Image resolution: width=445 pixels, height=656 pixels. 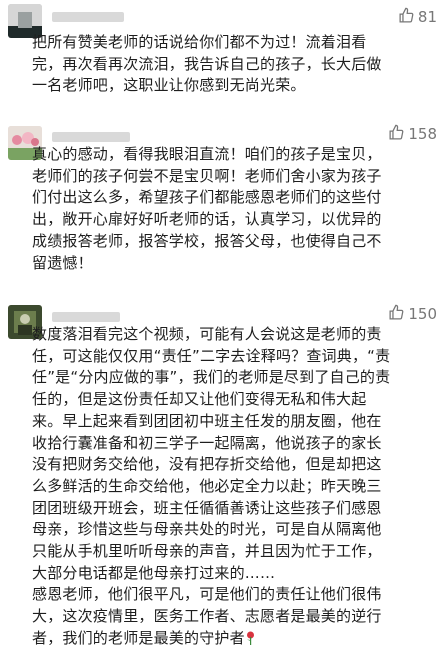 I want to click on like-count: 158, so click(x=422, y=134).